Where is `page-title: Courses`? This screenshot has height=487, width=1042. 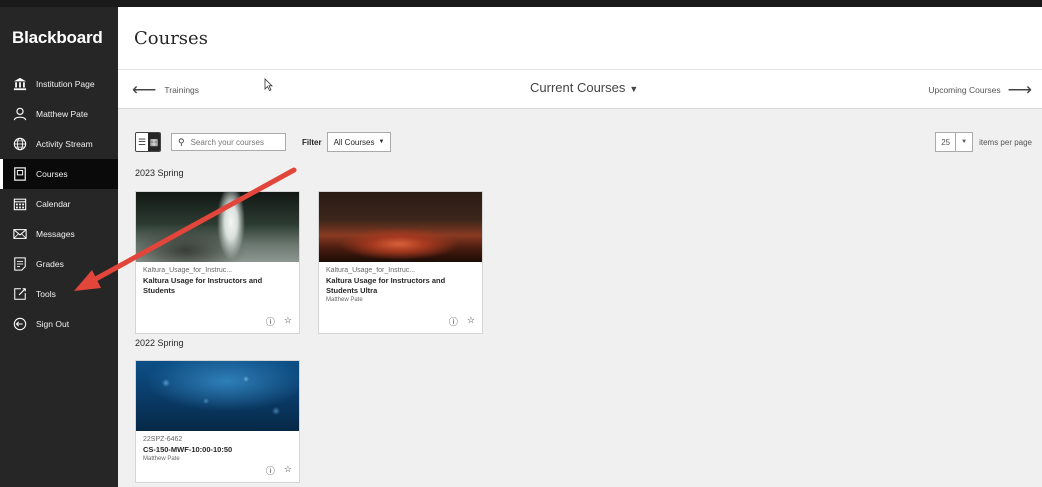
page-title: Courses is located at coordinates (171, 38).